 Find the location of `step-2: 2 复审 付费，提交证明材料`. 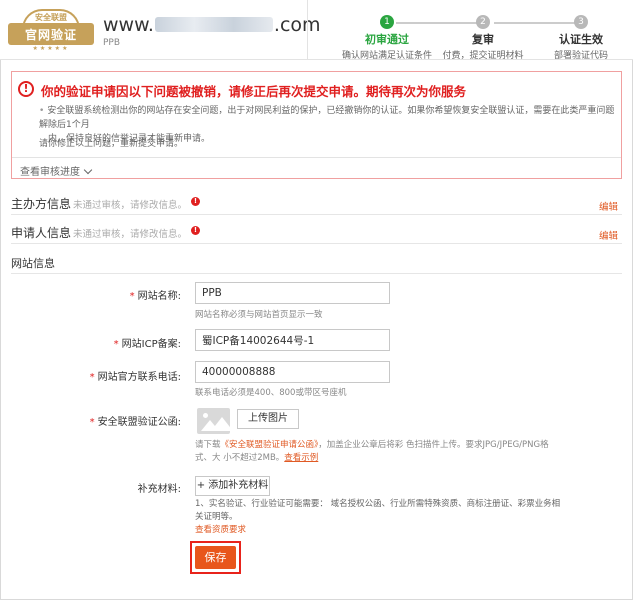

step-2: 2 复审 付费，提交证明材料 is located at coordinates (483, 38).